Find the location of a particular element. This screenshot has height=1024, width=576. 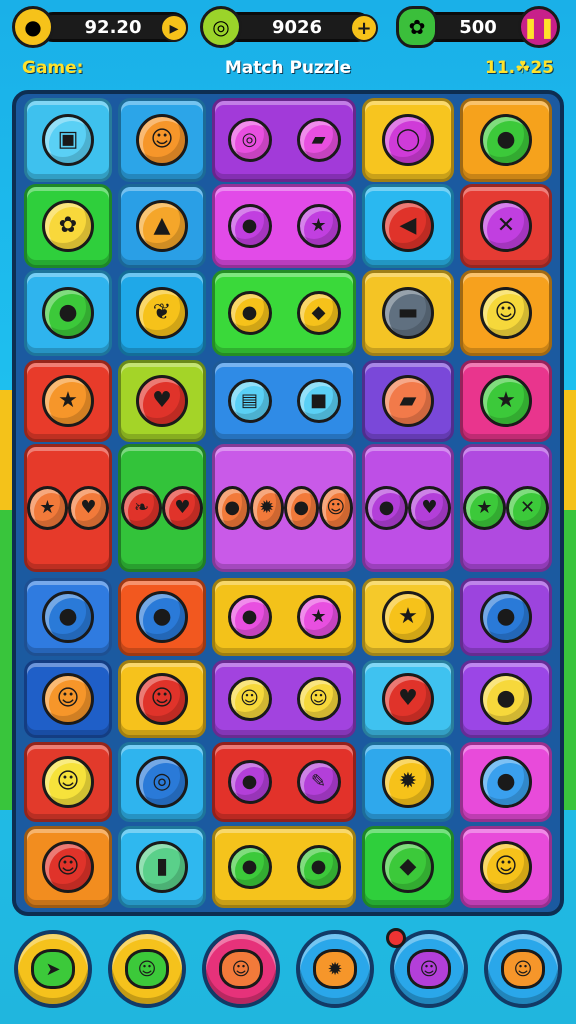

board-tile: ★ ♥ is located at coordinates (68, 508).